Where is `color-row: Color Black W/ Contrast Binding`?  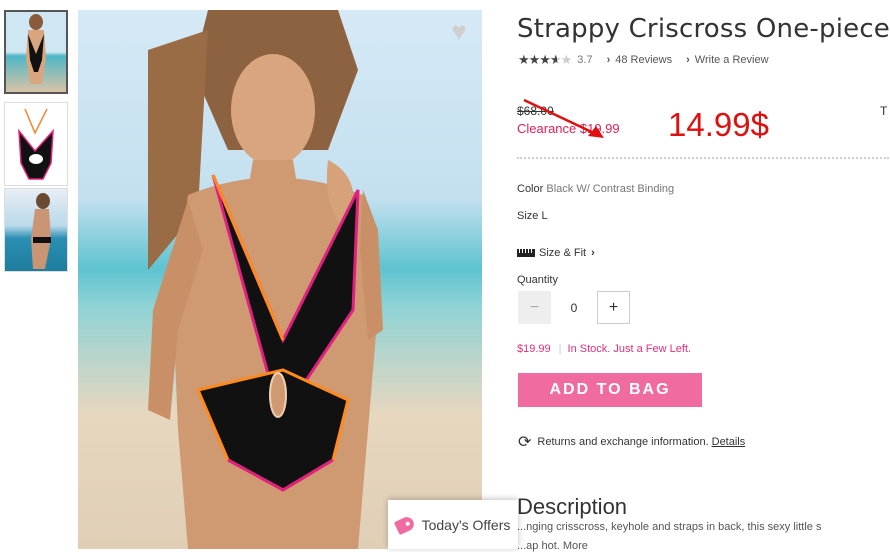 color-row: Color Black W/ Contrast Binding is located at coordinates (596, 189).